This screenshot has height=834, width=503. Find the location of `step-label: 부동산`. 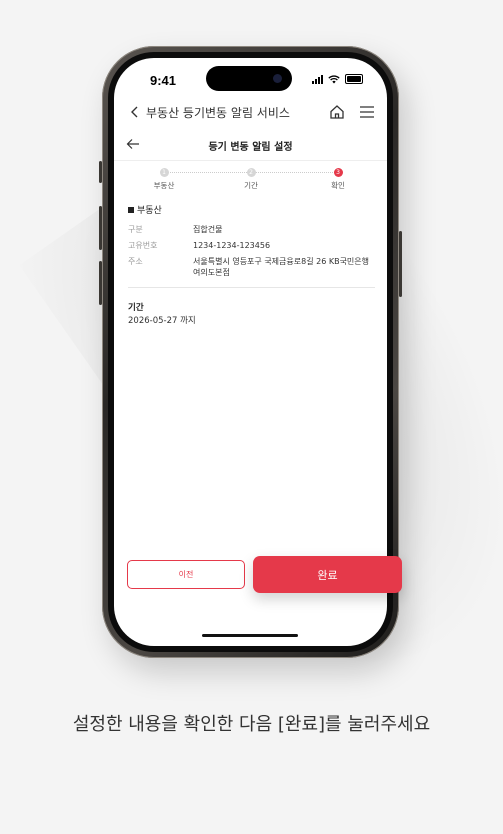

step-label: 부동산 is located at coordinates (164, 185).